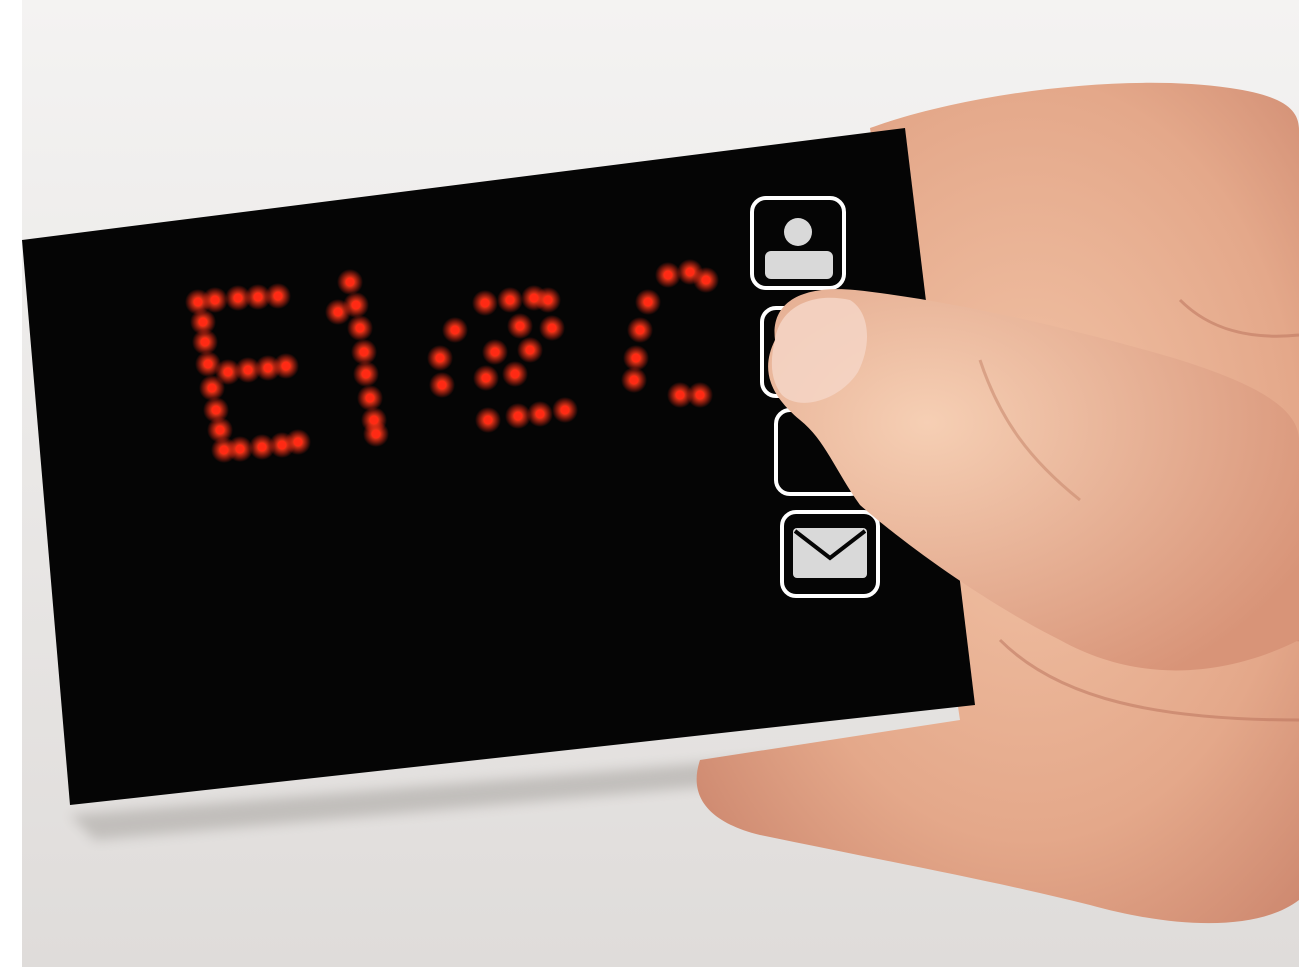 This screenshot has width=1299, height=967. Describe the element at coordinates (798, 243) in the screenshot. I see `person-icon` at that location.